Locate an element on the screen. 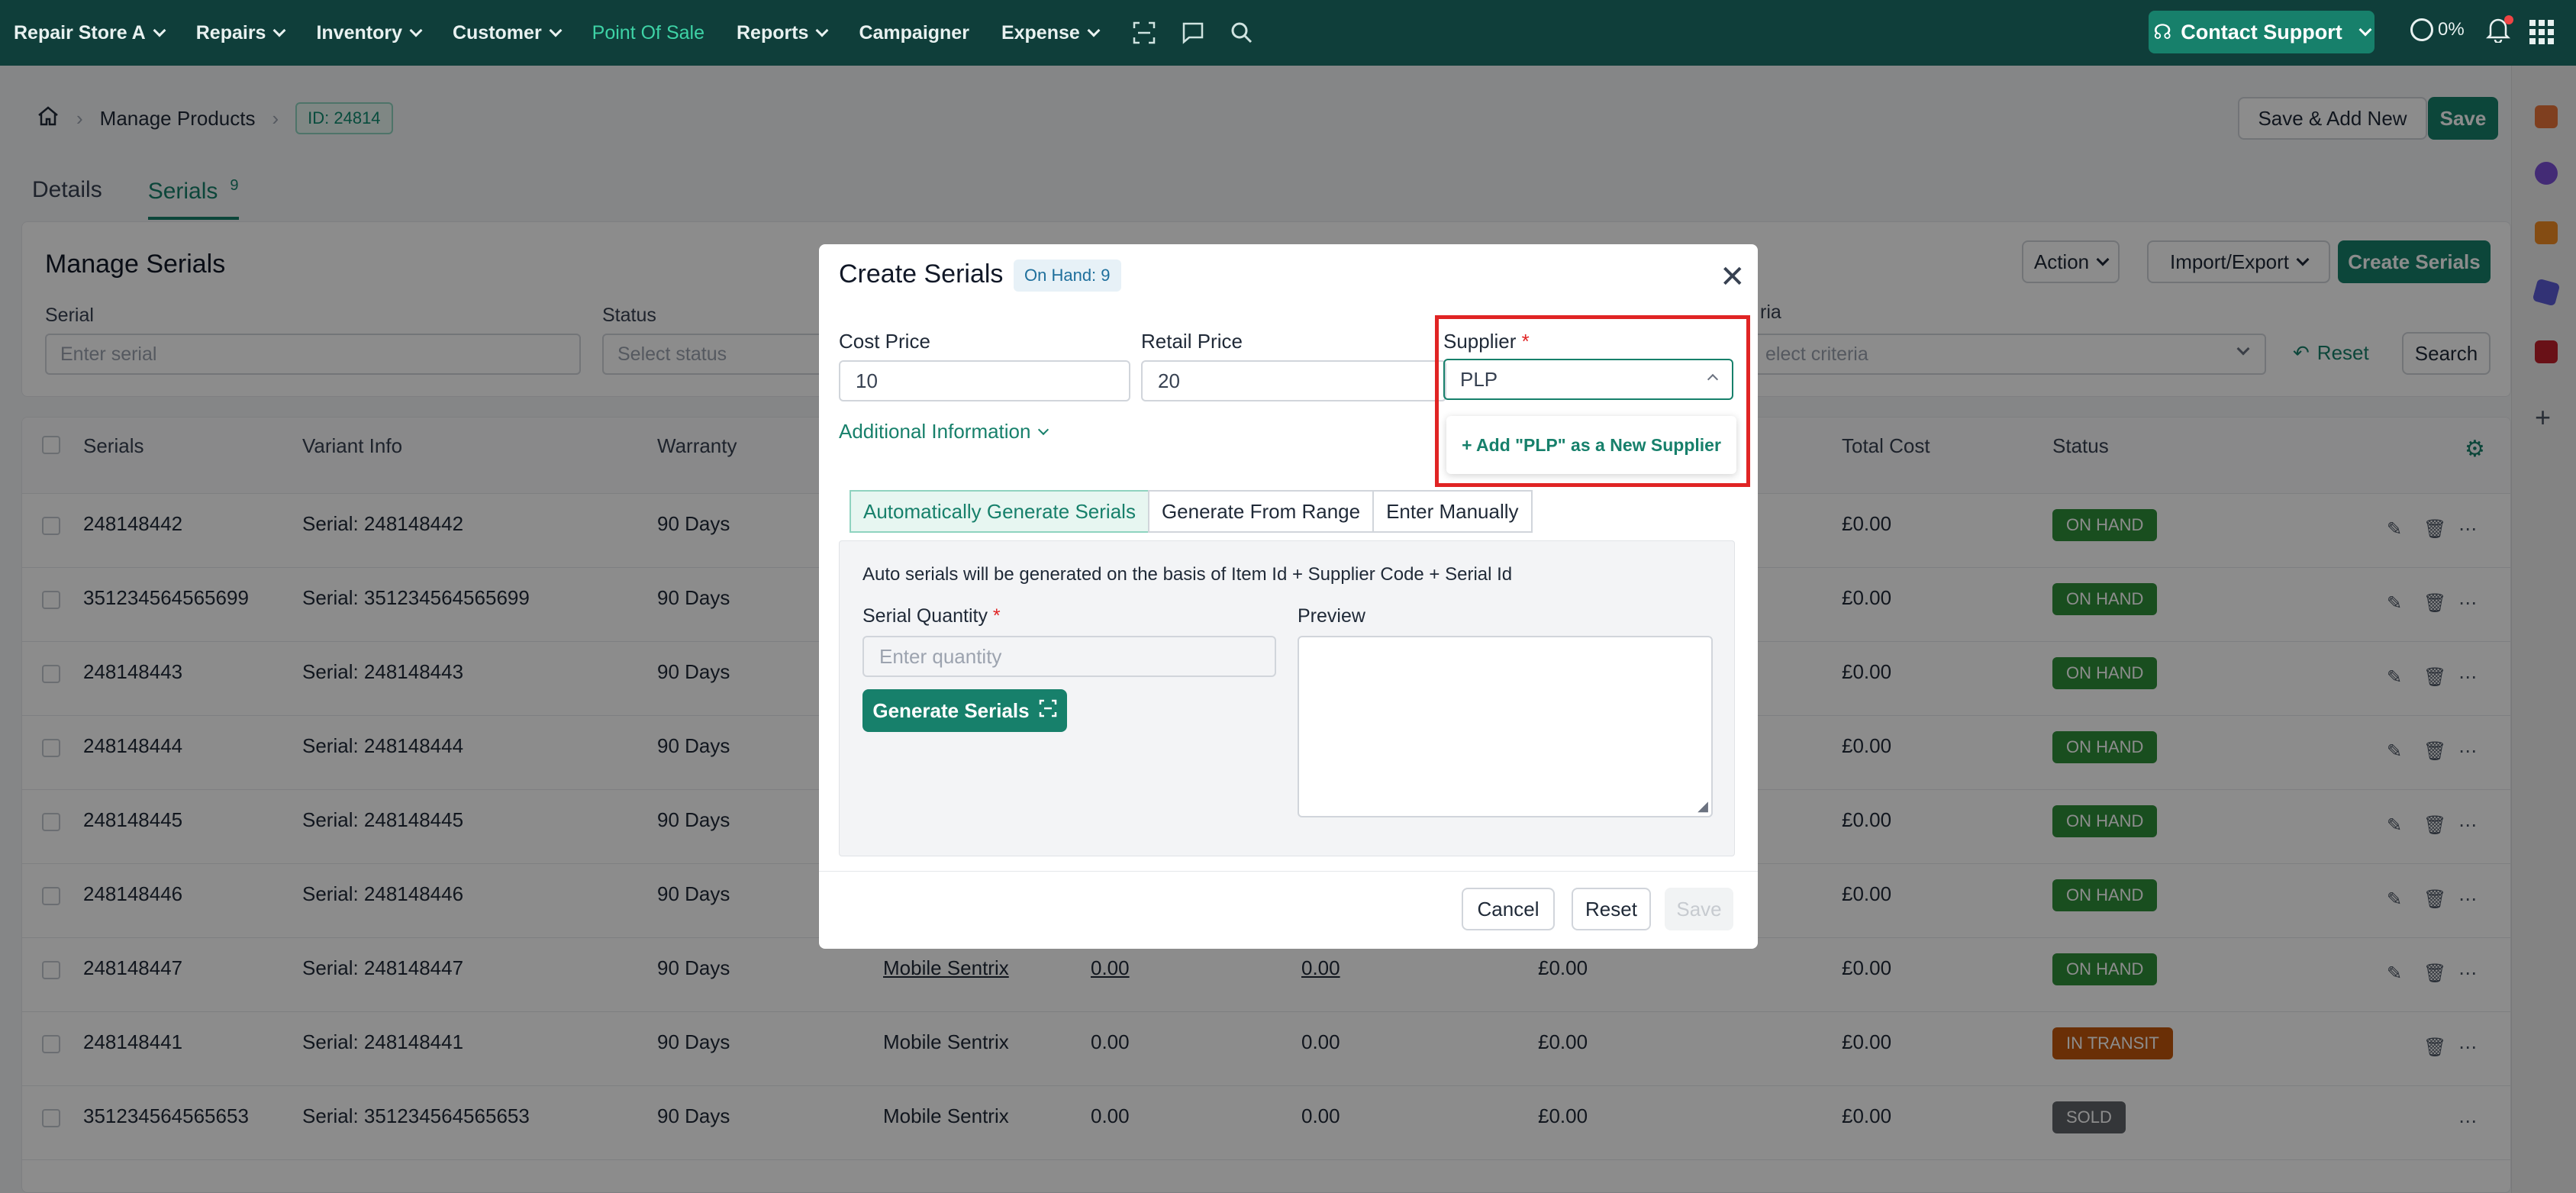 The width and height of the screenshot is (2576, 1193). progress-ring-icon is located at coordinates (2421, 29).